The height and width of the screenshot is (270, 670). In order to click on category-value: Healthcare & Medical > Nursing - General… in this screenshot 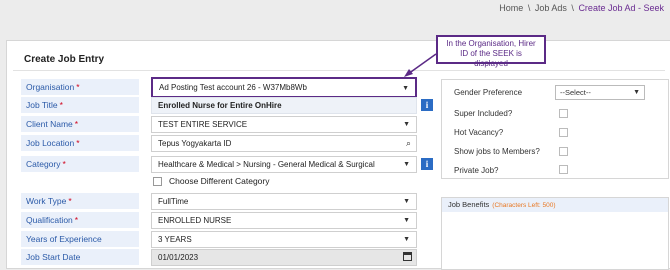, I will do `click(266, 164)`.